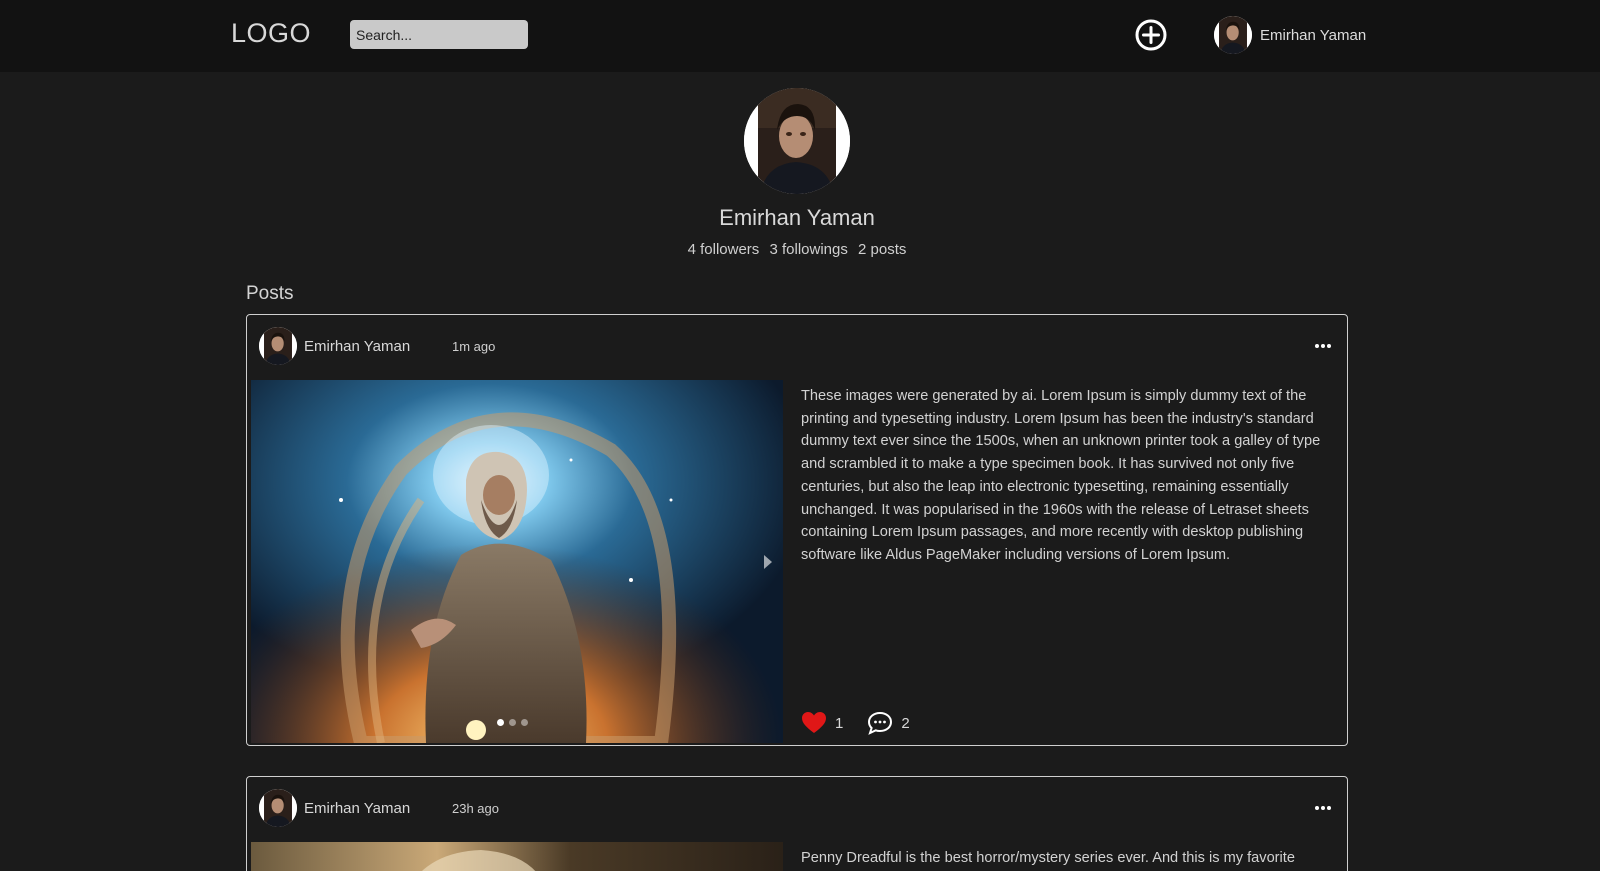  I want to click on post-actions: 1 2, so click(867, 723).